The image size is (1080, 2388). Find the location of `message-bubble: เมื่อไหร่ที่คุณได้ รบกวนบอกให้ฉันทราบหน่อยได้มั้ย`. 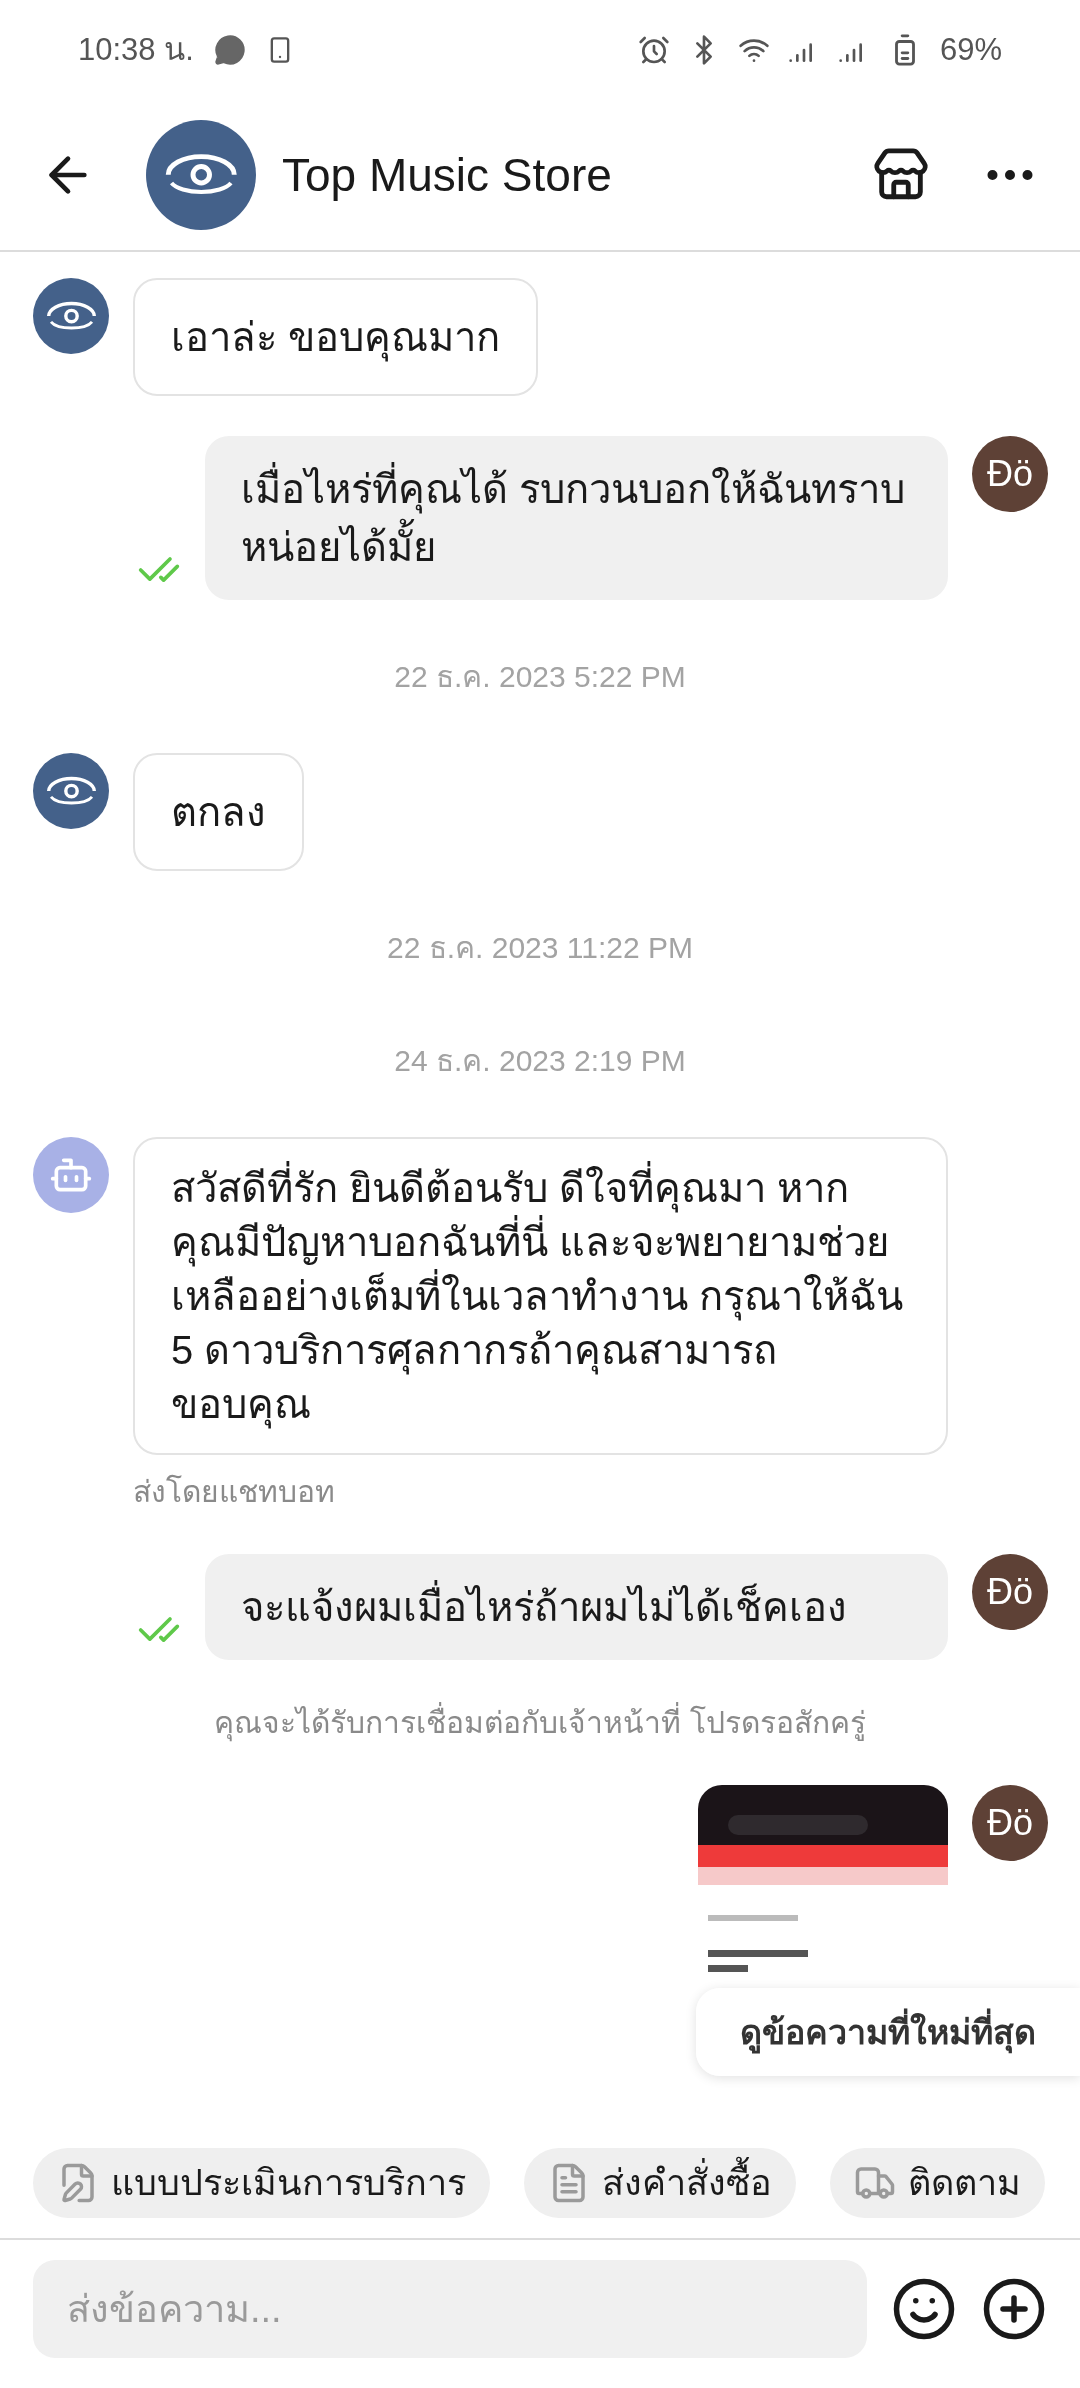

message-bubble: เมื่อไหร่ที่คุณได้ รบกวนบอกให้ฉันทราบหน่อยได้มั้ย is located at coordinates (576, 518).